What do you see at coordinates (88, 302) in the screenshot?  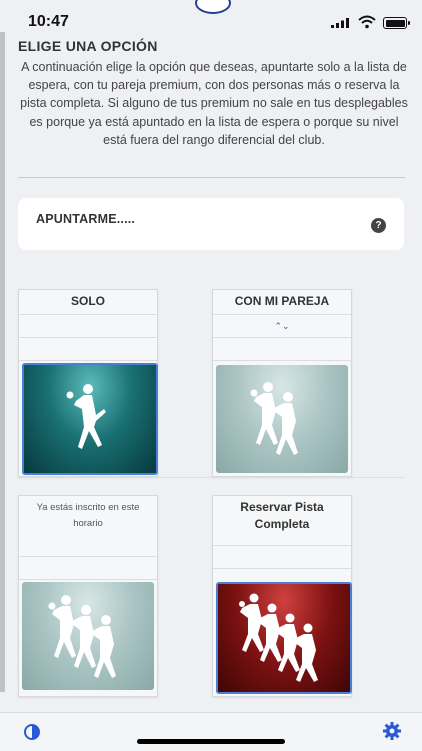 I see `option-title: SOLO` at bounding box center [88, 302].